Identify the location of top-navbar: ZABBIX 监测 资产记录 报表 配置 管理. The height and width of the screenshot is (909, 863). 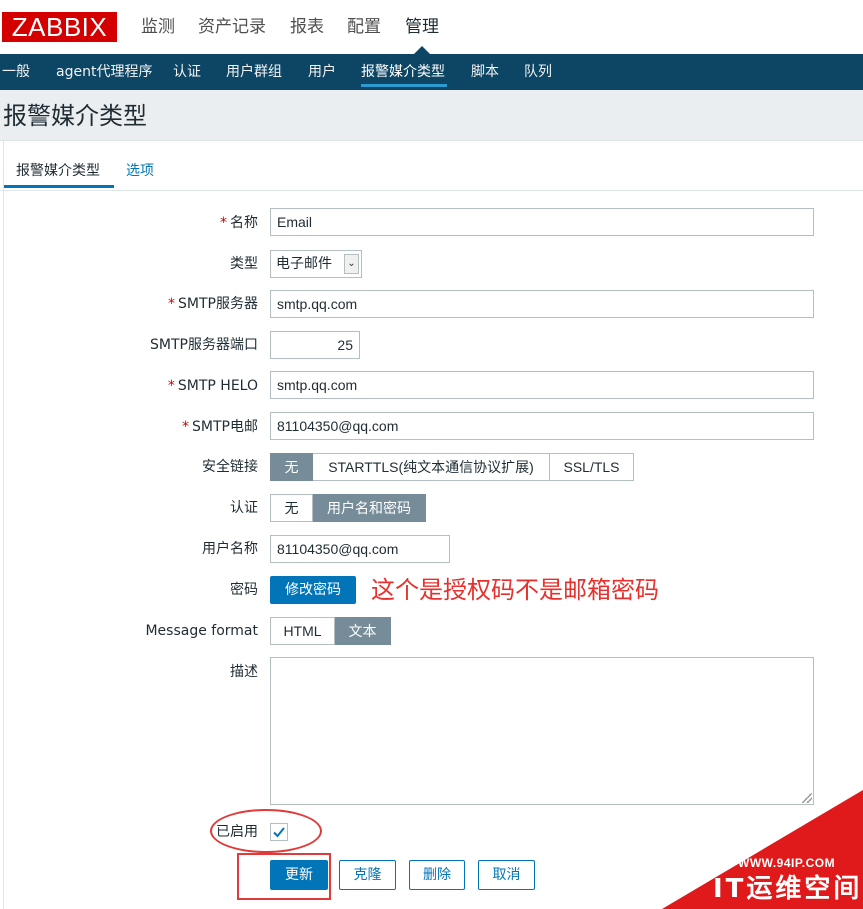
(431, 27).